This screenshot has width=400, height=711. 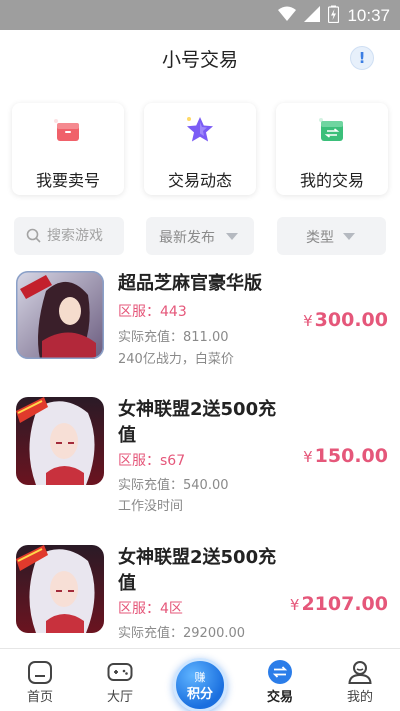 What do you see at coordinates (119, 697) in the screenshot?
I see `nav-lobby-label: 大厅` at bounding box center [119, 697].